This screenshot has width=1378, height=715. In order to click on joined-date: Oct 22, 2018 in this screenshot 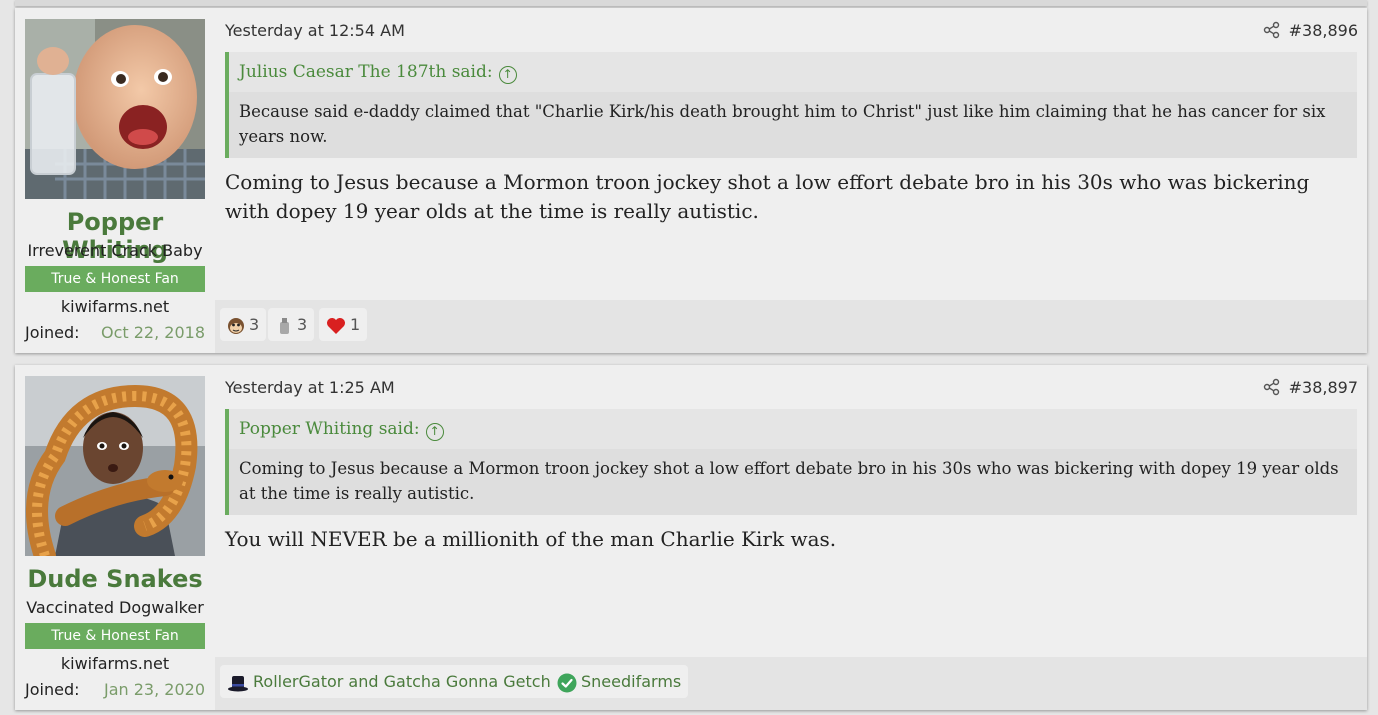, I will do `click(153, 332)`.